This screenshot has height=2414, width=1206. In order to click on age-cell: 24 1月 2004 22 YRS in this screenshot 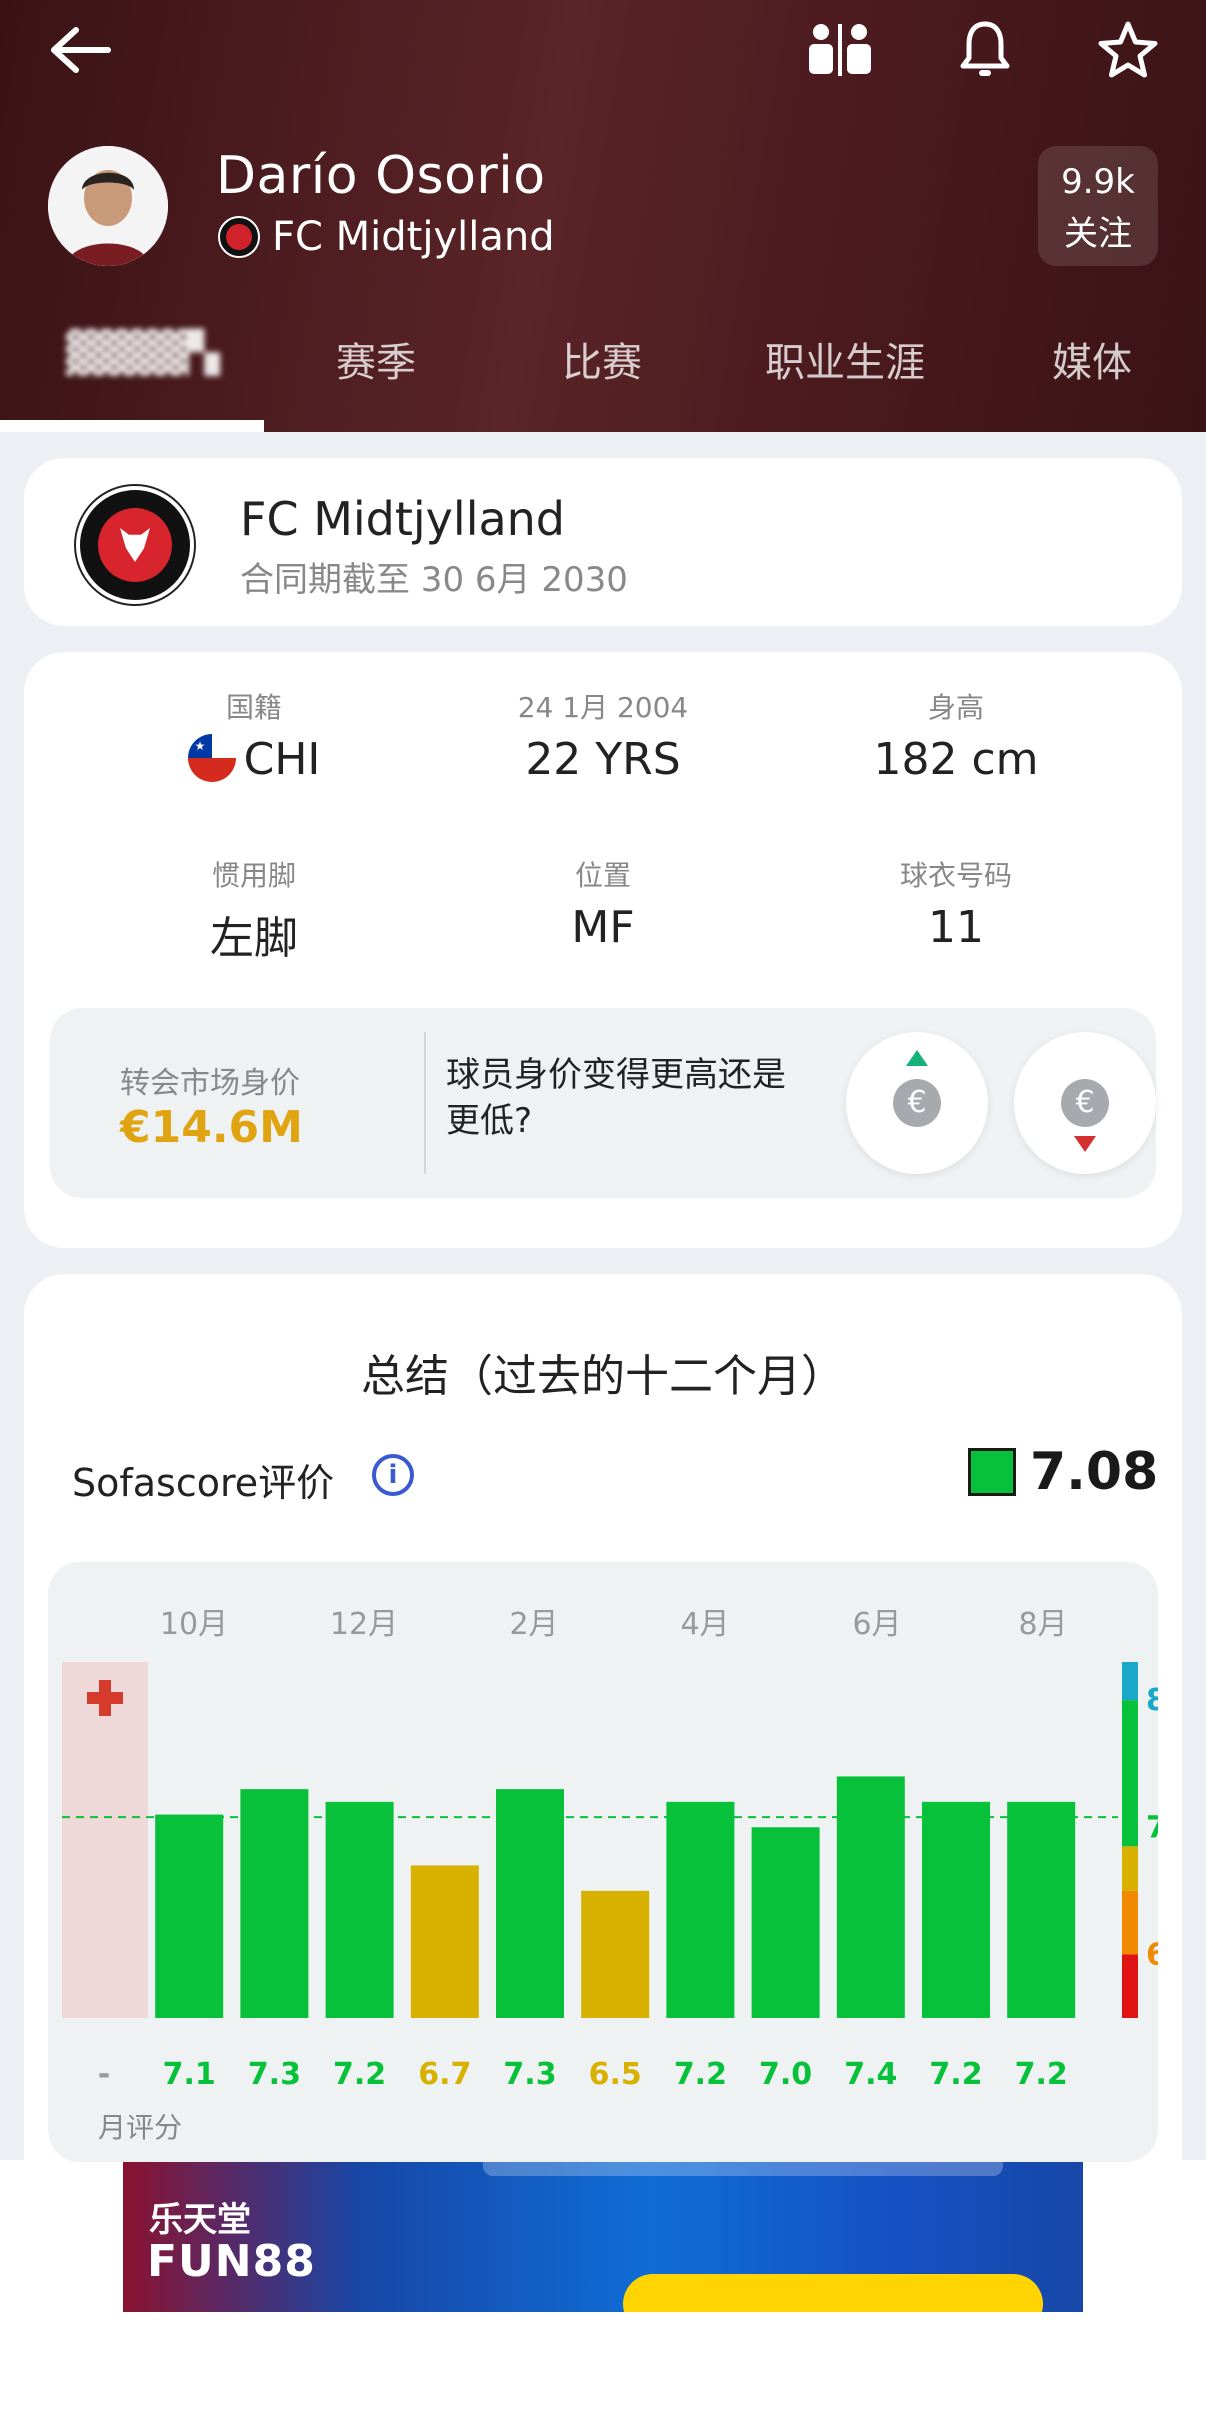, I will do `click(603, 735)`.